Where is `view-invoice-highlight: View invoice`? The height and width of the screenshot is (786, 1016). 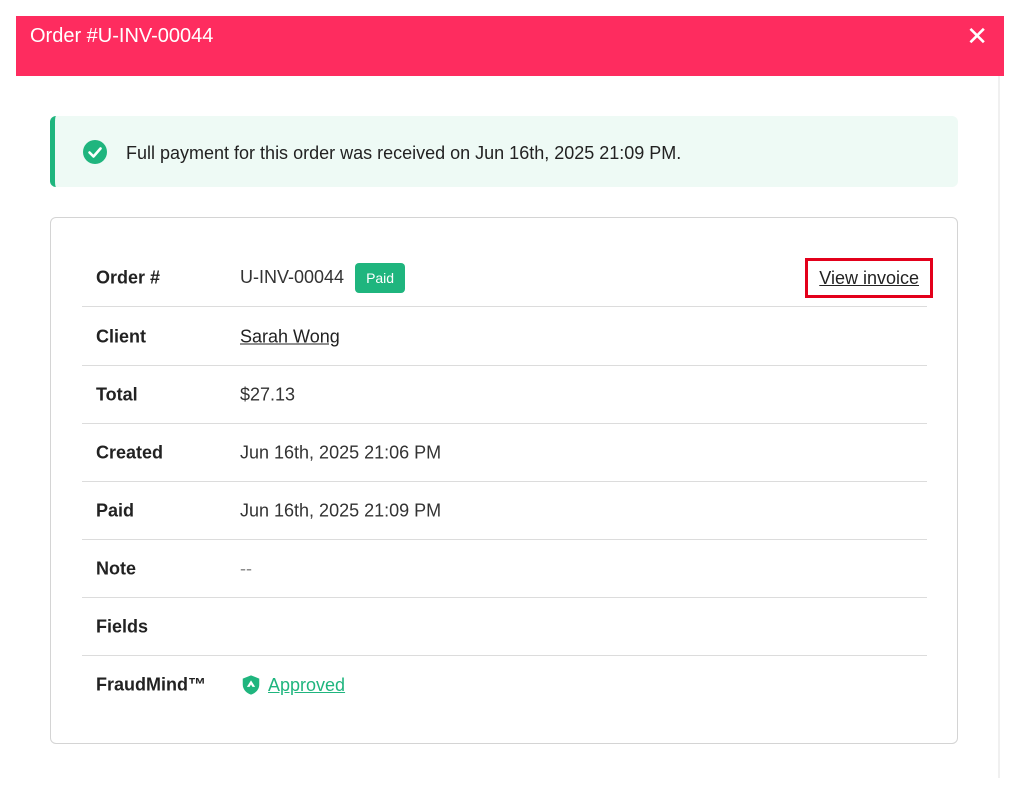
view-invoice-highlight: View invoice is located at coordinates (869, 277).